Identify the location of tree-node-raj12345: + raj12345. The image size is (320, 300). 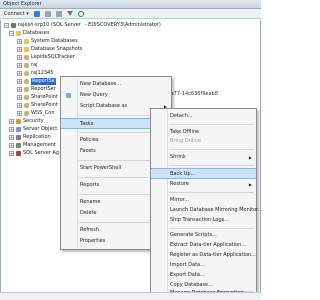
(35, 73).